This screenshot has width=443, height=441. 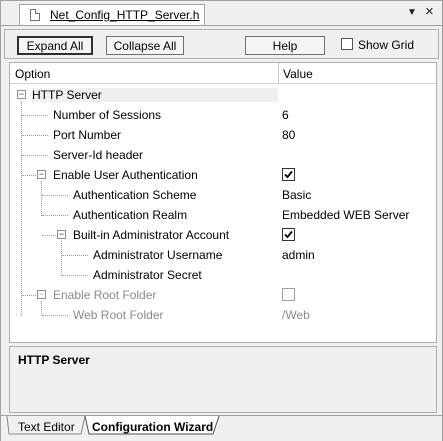 What do you see at coordinates (223, 135) in the screenshot?
I see `tree-row-port-number: Port Number 80` at bounding box center [223, 135].